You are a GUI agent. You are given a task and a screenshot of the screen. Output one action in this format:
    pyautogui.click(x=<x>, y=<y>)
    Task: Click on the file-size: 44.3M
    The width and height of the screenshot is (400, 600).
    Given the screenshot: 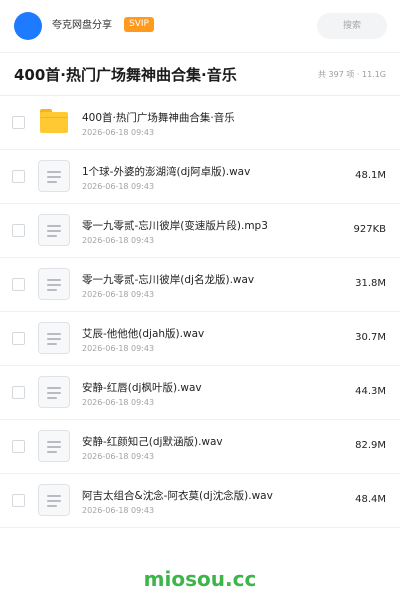 What is the action you would take?
    pyautogui.click(x=370, y=391)
    